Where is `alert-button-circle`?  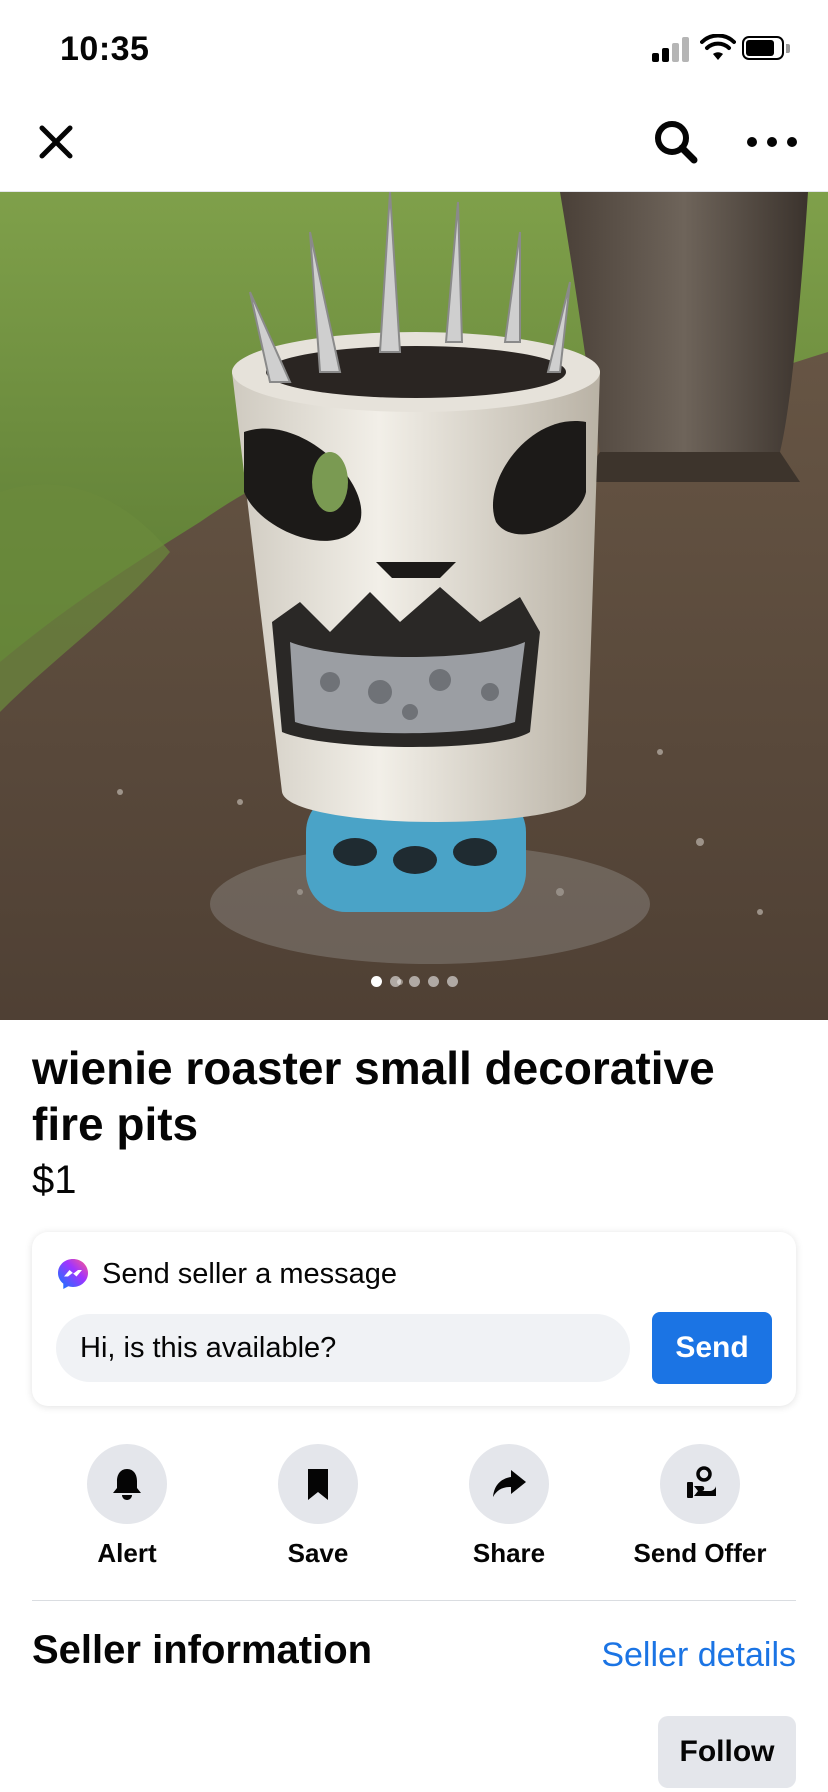
alert-button-circle is located at coordinates (127, 1484).